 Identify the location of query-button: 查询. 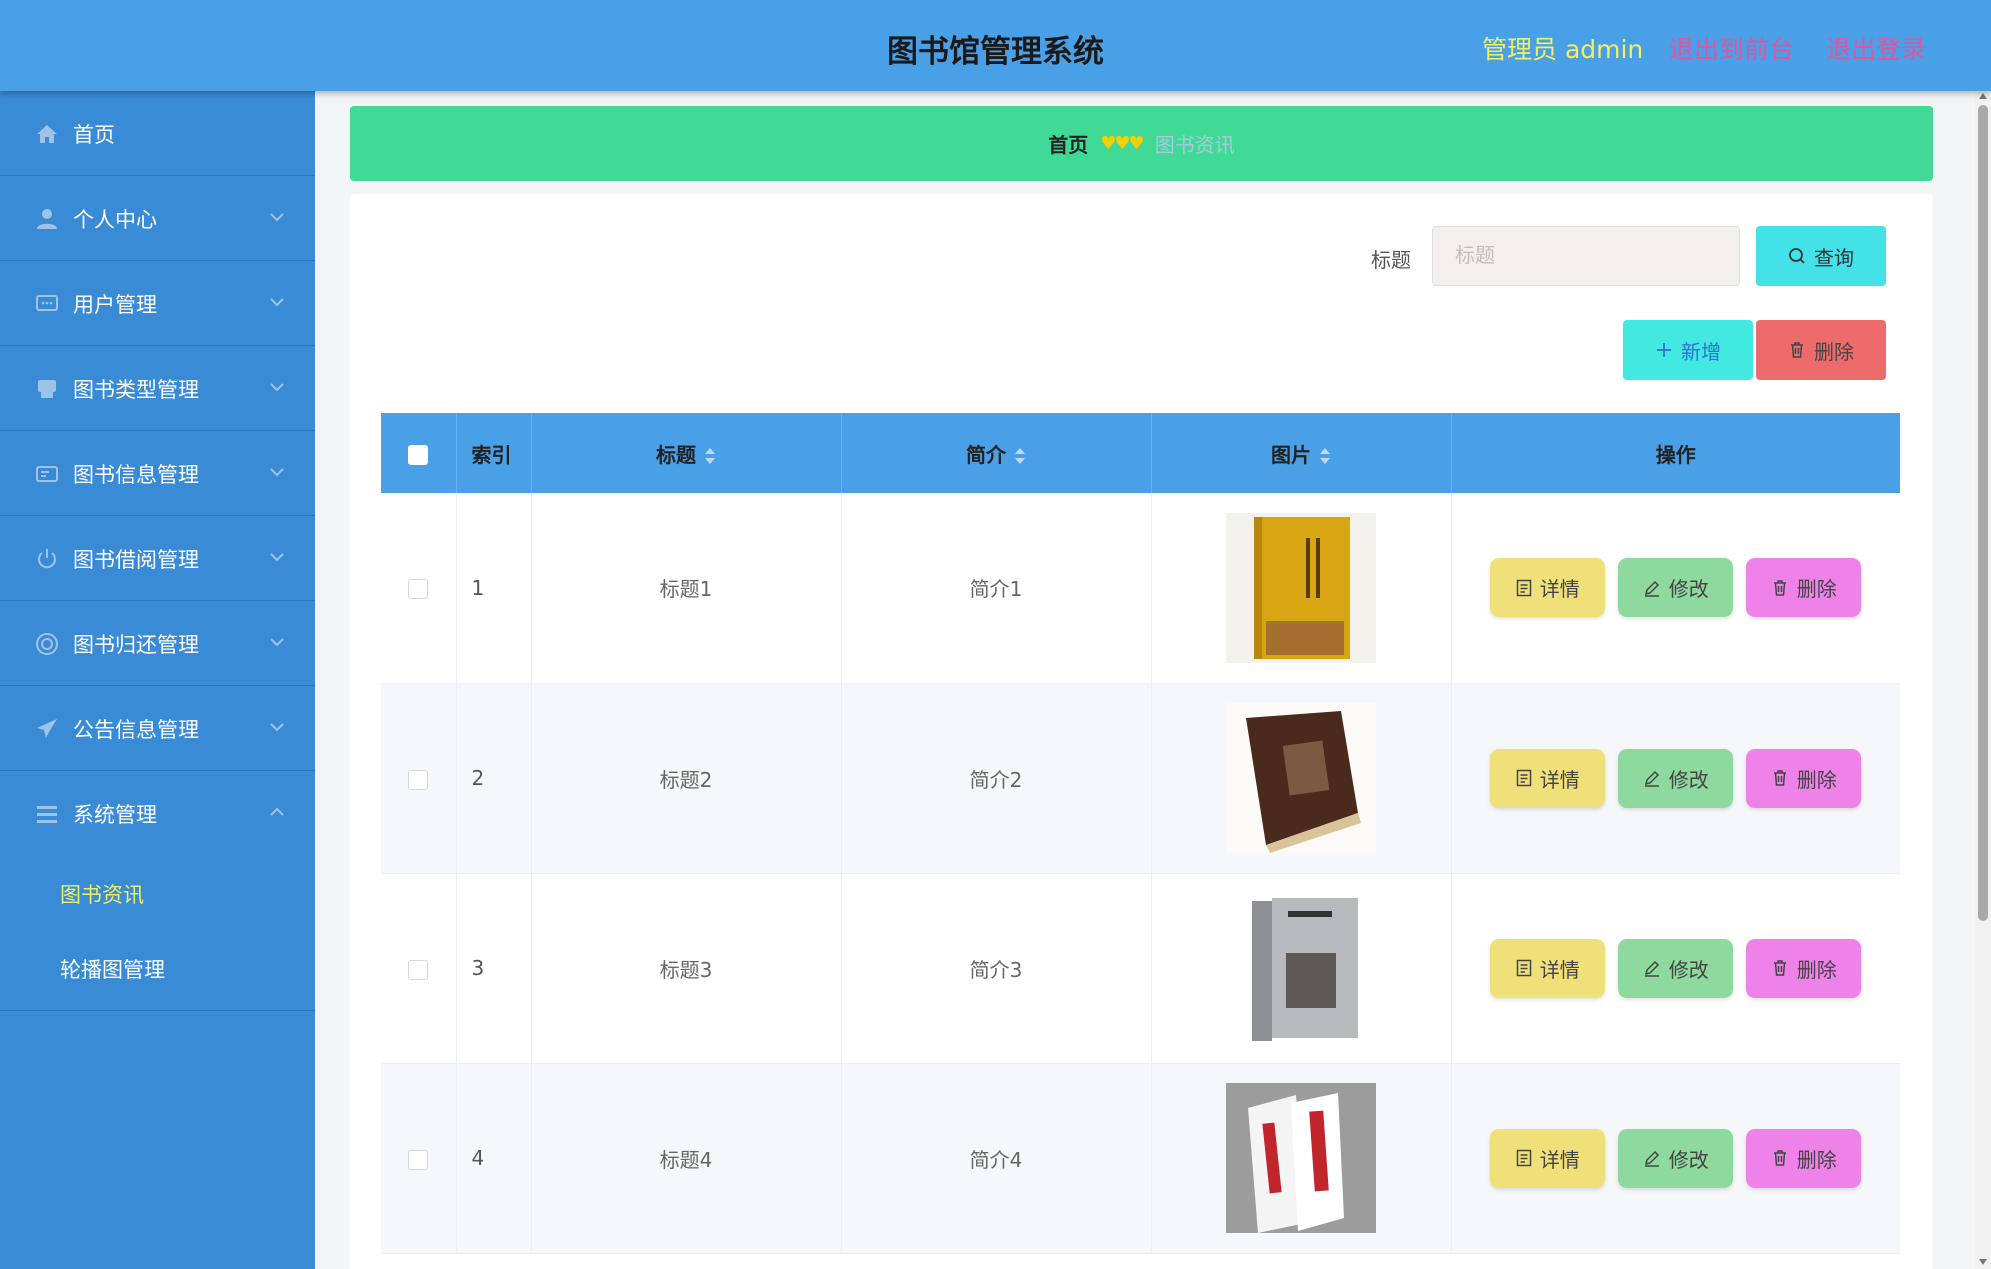
(1821, 256).